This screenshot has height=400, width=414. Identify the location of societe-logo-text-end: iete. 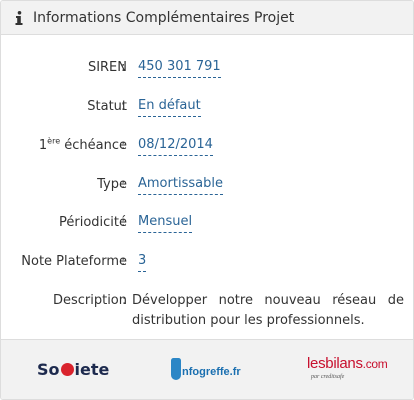
(92, 369).